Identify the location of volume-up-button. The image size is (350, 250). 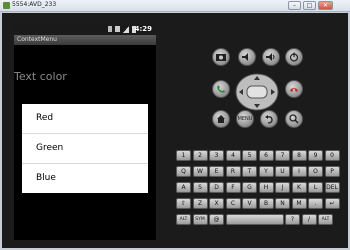
(271, 57).